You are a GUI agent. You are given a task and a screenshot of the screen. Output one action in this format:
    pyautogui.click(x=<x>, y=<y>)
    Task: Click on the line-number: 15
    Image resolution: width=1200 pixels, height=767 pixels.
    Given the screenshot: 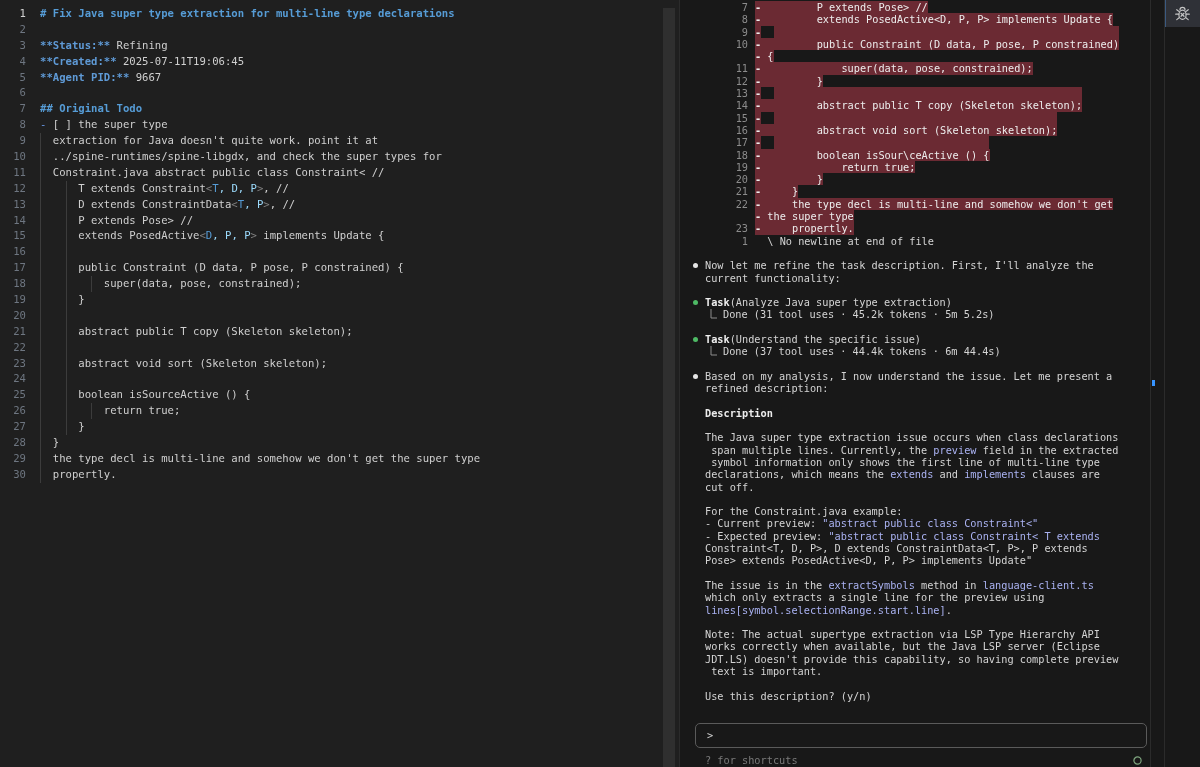 What is the action you would take?
    pyautogui.click(x=19, y=236)
    